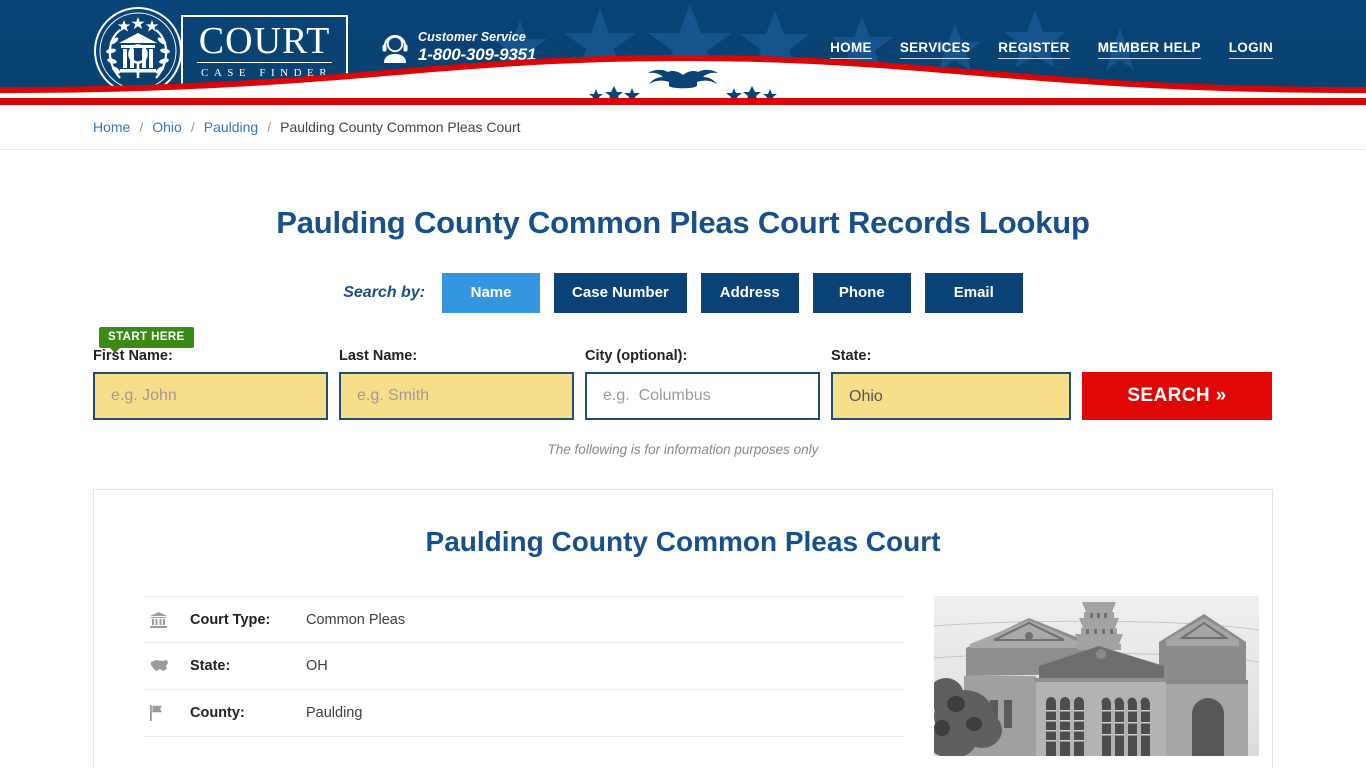 The width and height of the screenshot is (1366, 768). Describe the element at coordinates (400, 127) in the screenshot. I see `breadcrumb-item-current: Paulding County Common Pleas Court` at that location.